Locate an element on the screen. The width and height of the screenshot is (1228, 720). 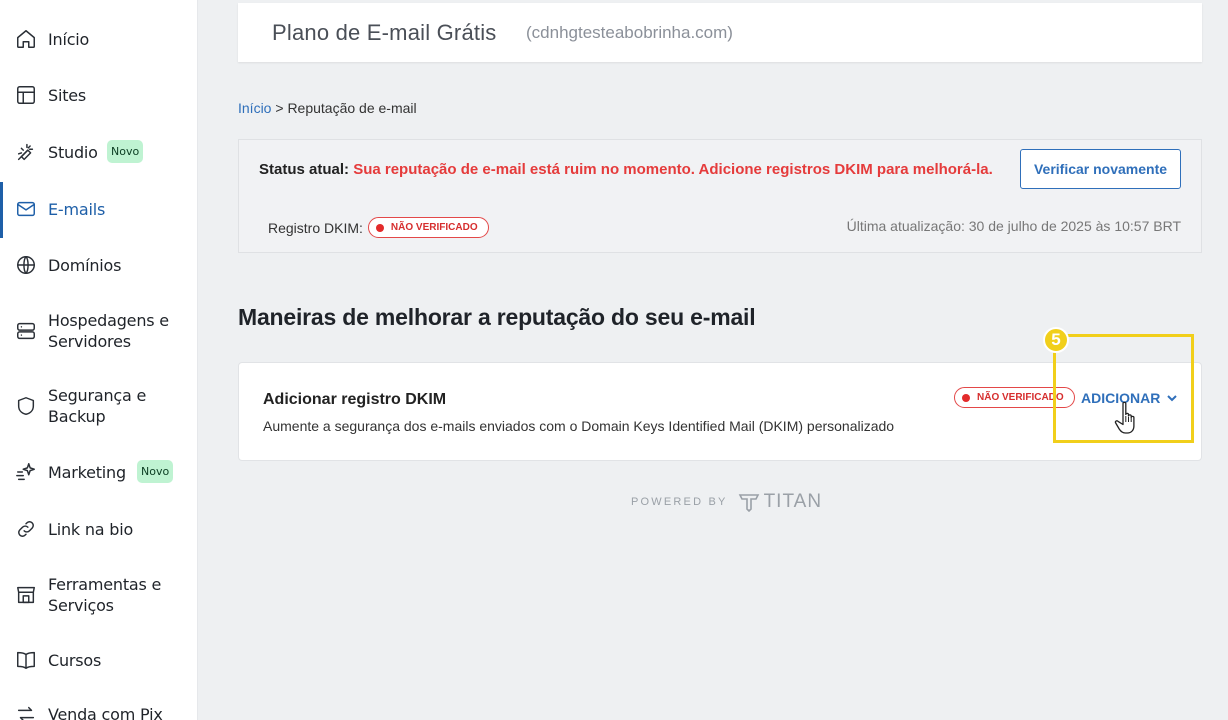
titan-brand-text: TITAN is located at coordinates (793, 501).